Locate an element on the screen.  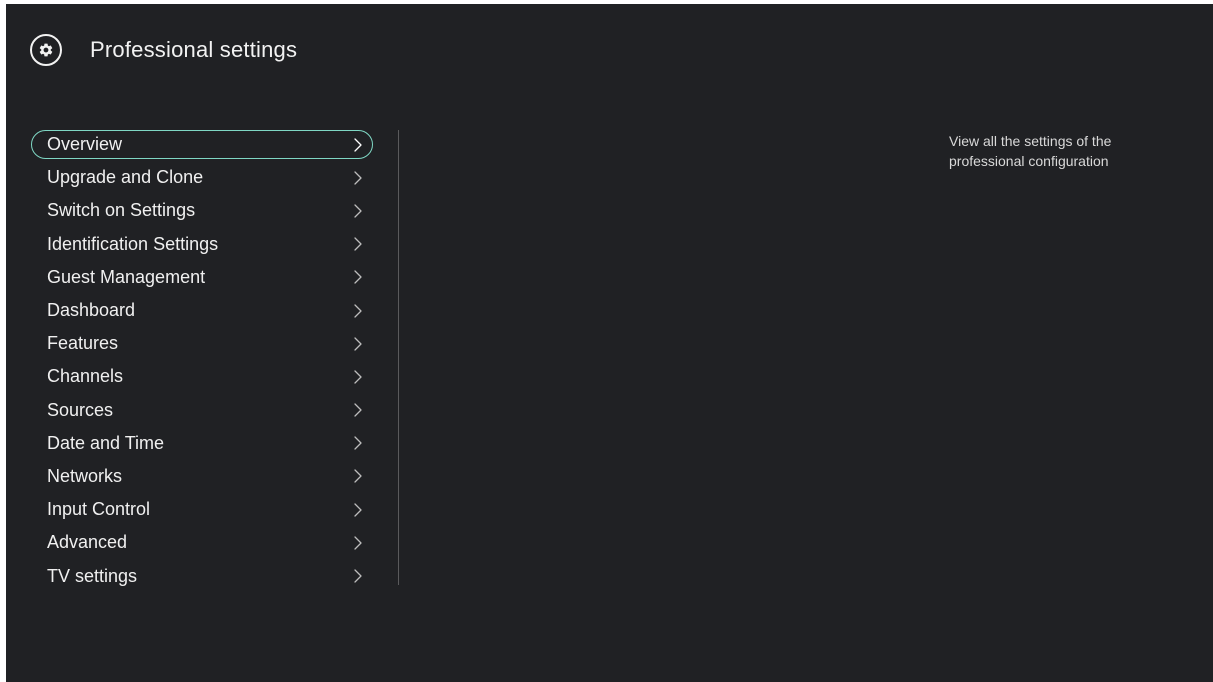
menu-item-overview: Overview is located at coordinates (202, 144).